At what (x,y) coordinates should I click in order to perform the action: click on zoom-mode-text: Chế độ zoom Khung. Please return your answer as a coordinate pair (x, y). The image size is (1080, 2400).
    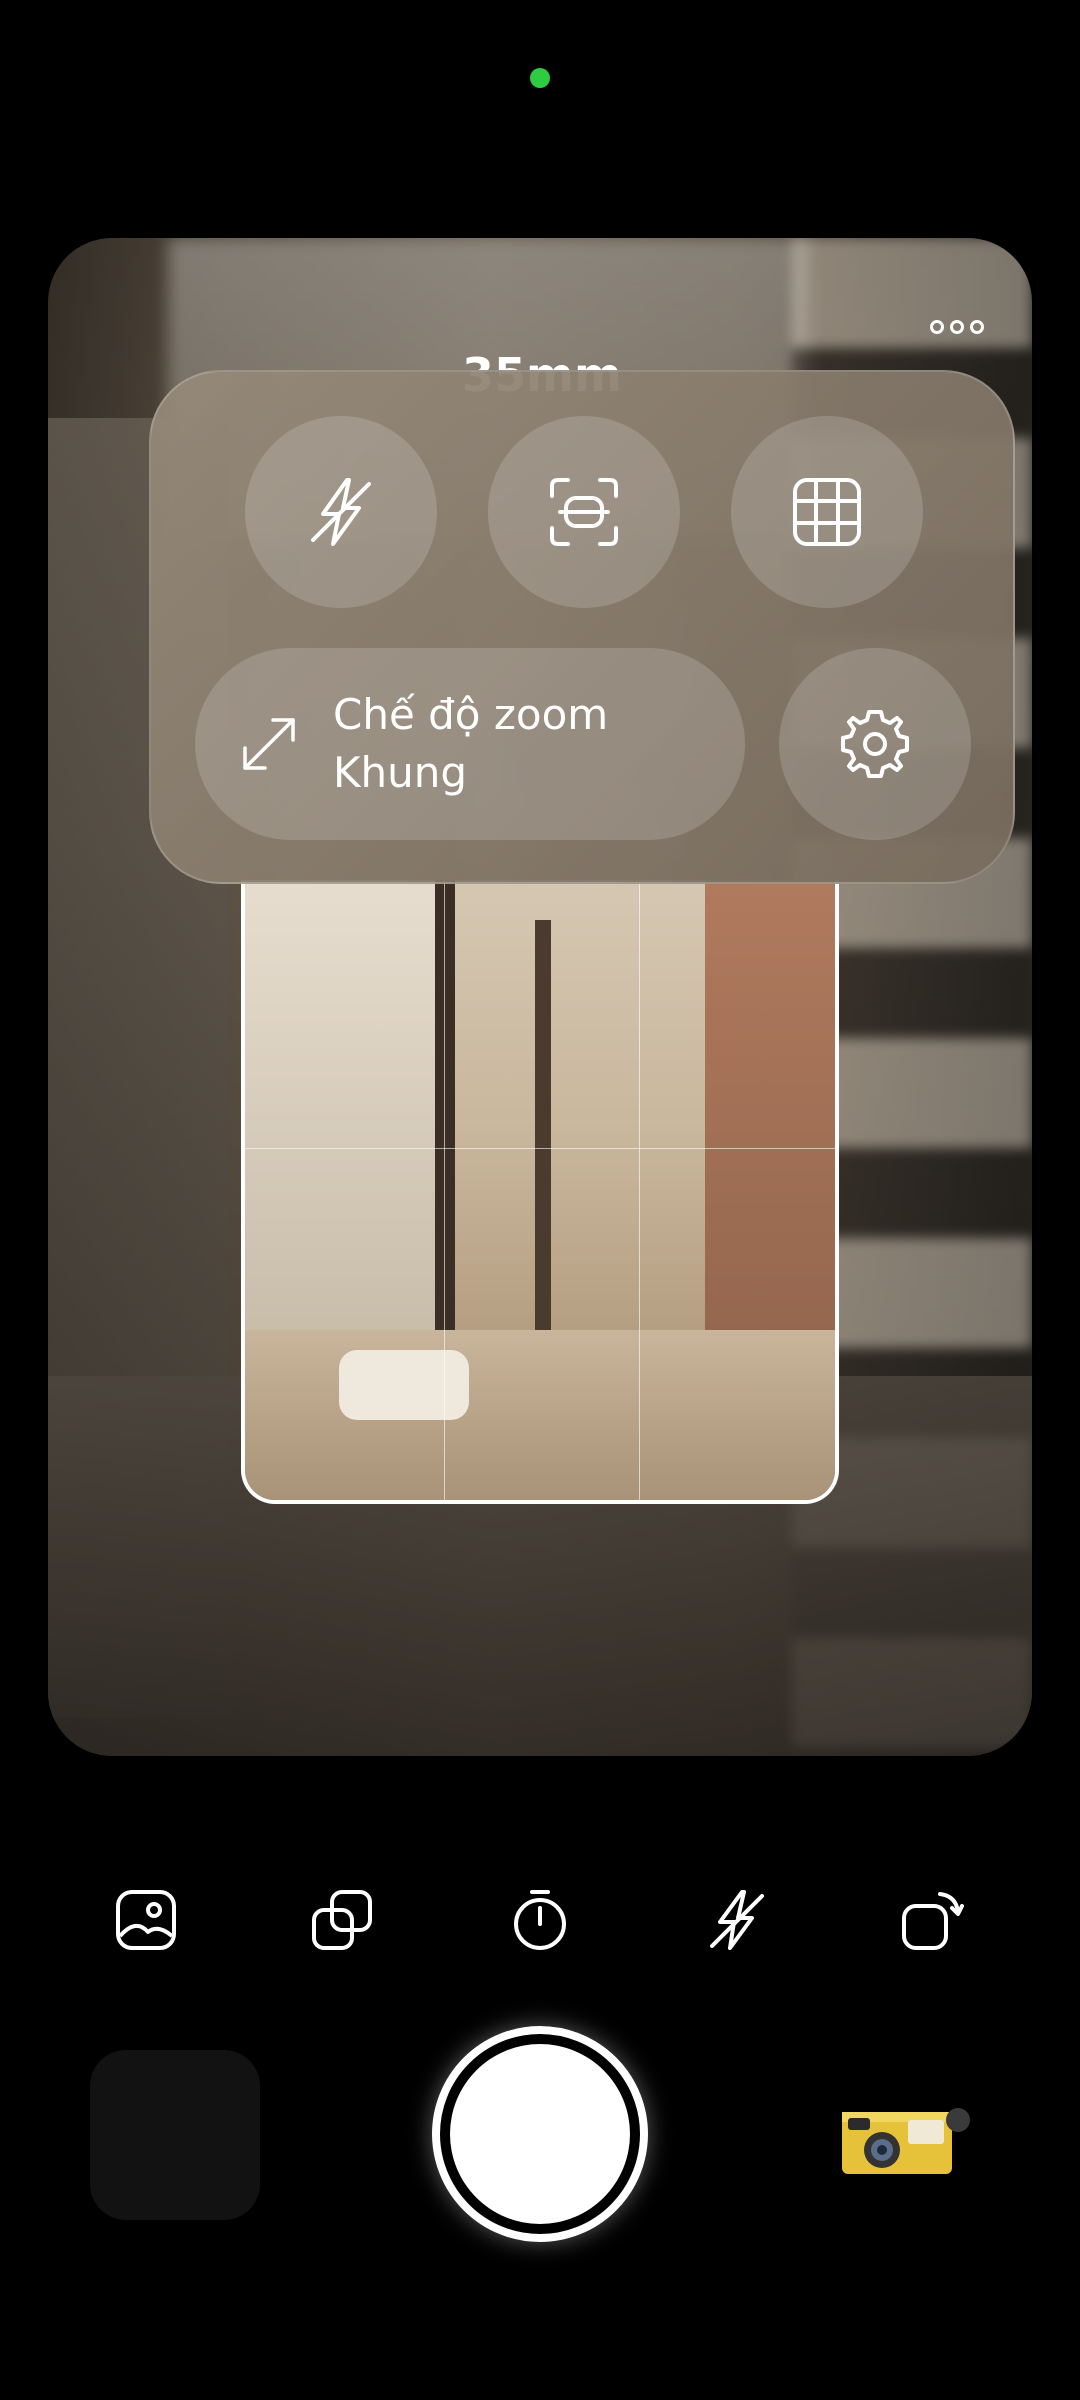
    Looking at the image, I should click on (470, 744).